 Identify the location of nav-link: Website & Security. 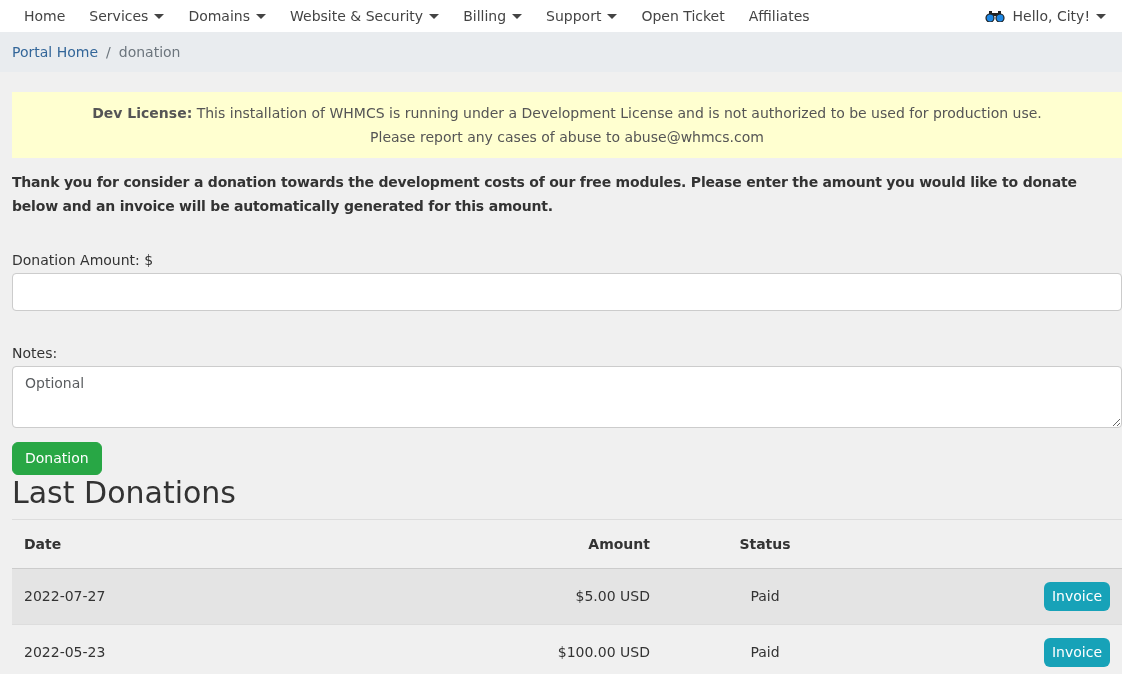
(365, 16).